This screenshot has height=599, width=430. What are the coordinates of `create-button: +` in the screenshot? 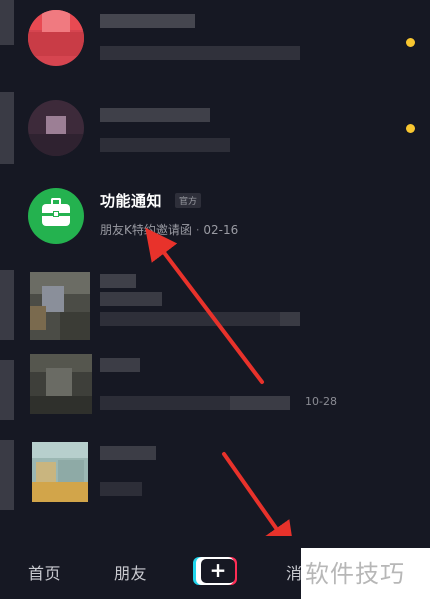 It's located at (215, 571).